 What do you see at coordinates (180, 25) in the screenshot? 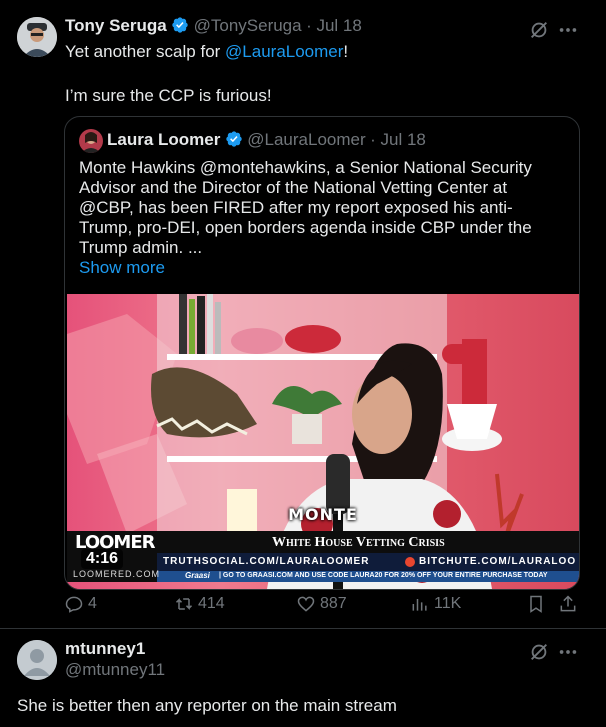
I see `verified-badge-icon` at bounding box center [180, 25].